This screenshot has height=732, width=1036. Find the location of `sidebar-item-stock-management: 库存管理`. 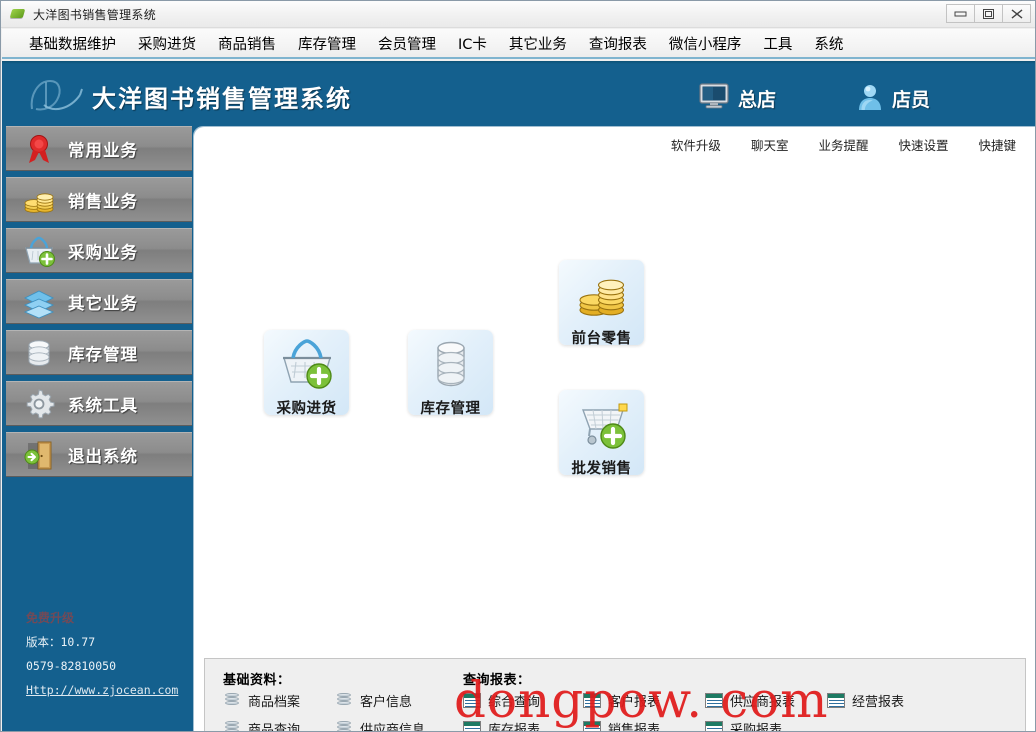

sidebar-item-stock-management: 库存管理 is located at coordinates (99, 352).